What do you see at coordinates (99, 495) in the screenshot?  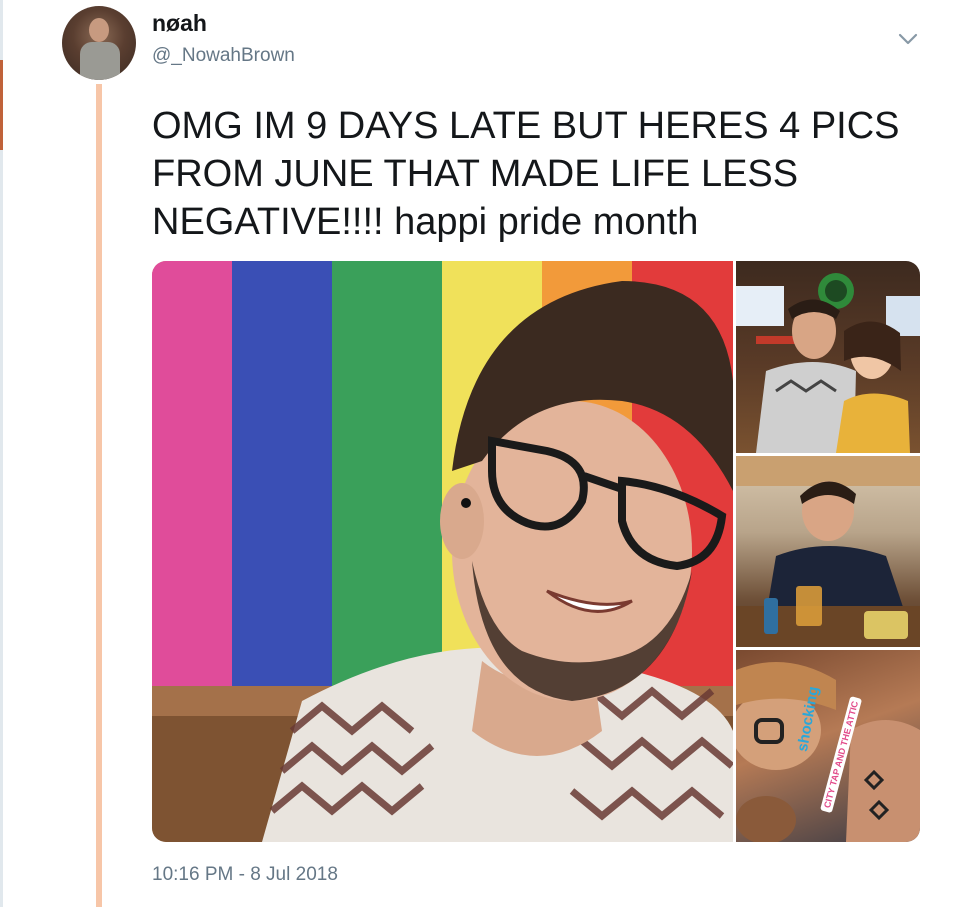 I see `thread-line` at bounding box center [99, 495].